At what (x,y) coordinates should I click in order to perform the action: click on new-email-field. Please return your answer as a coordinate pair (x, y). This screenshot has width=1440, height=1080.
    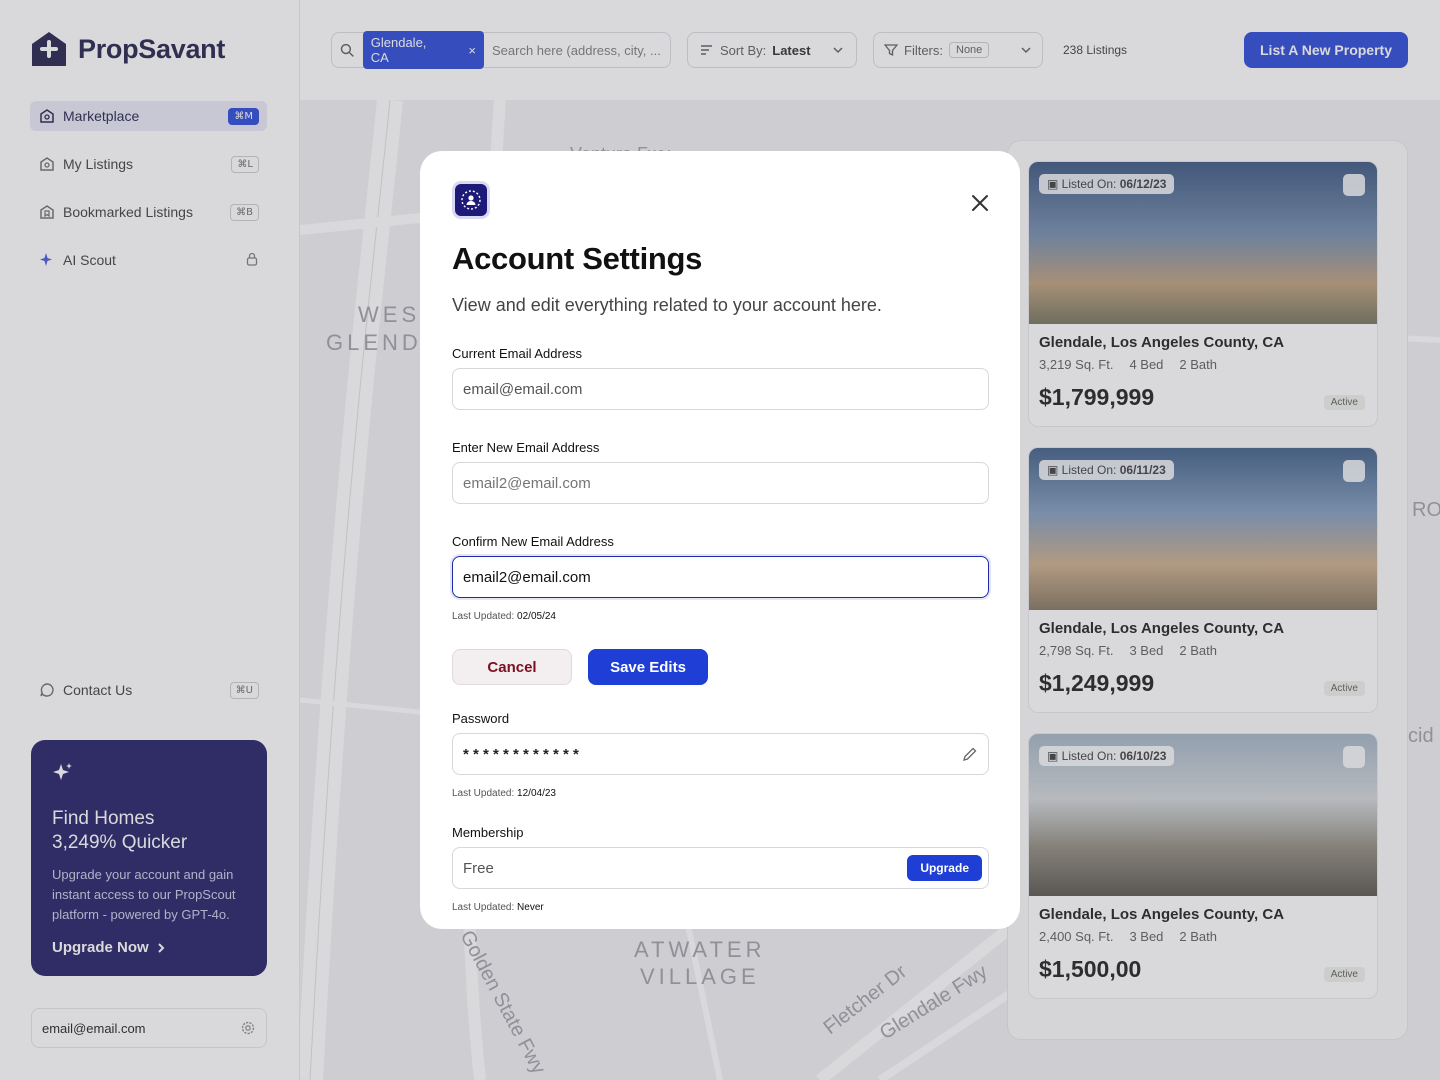
    Looking at the image, I should click on (720, 483).